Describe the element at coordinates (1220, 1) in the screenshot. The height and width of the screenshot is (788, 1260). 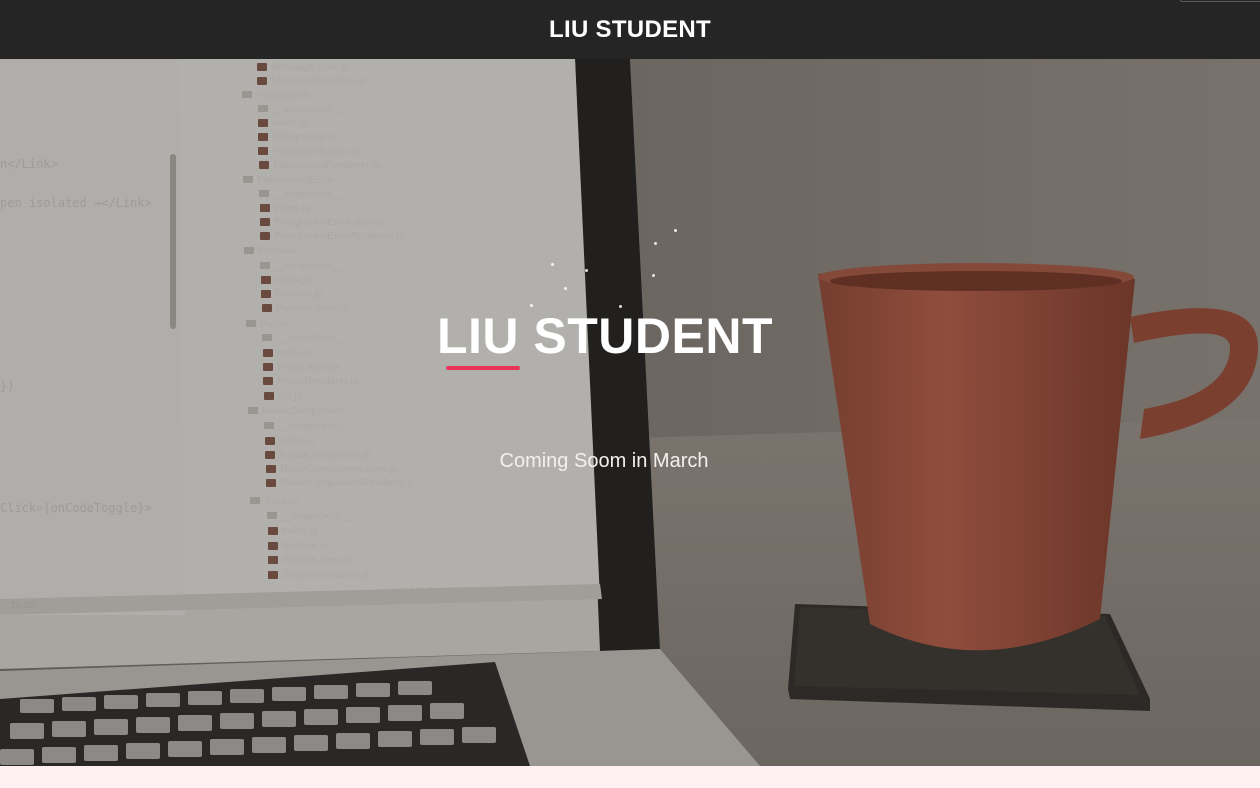
I see `navbar-corner-tab` at that location.